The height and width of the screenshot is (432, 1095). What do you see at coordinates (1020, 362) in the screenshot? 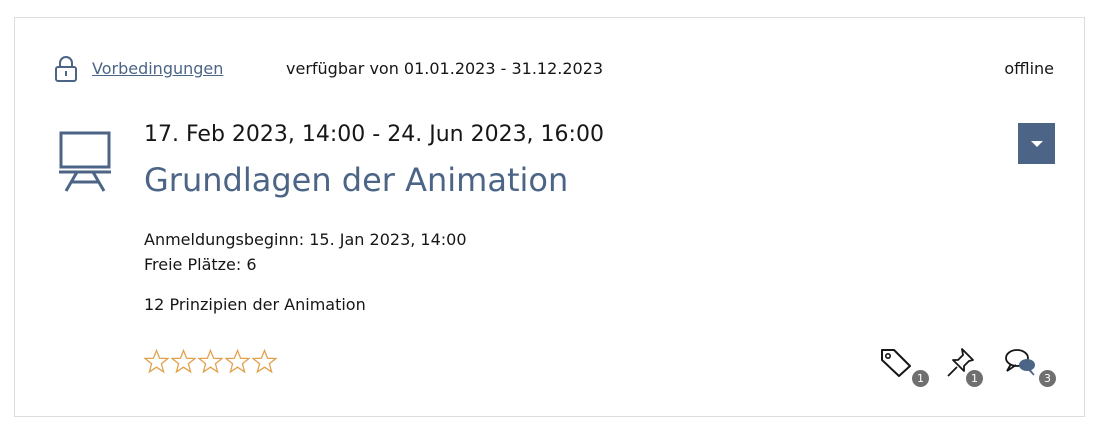
I see `comment-icon` at bounding box center [1020, 362].